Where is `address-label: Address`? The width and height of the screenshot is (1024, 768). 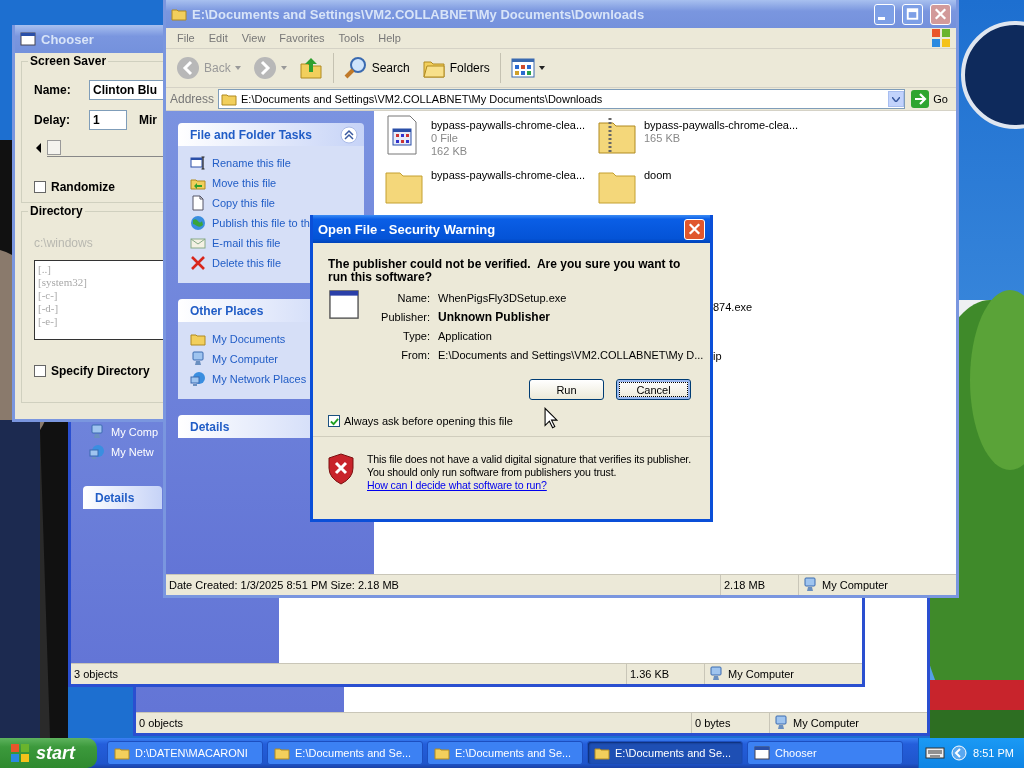
address-label: Address is located at coordinates (192, 99).